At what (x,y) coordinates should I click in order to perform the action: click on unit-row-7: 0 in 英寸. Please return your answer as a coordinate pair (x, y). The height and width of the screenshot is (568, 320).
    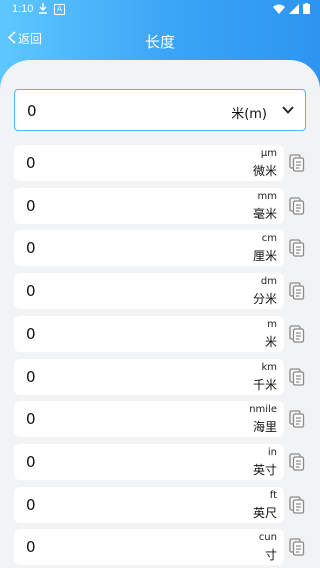
    Looking at the image, I should click on (149, 462).